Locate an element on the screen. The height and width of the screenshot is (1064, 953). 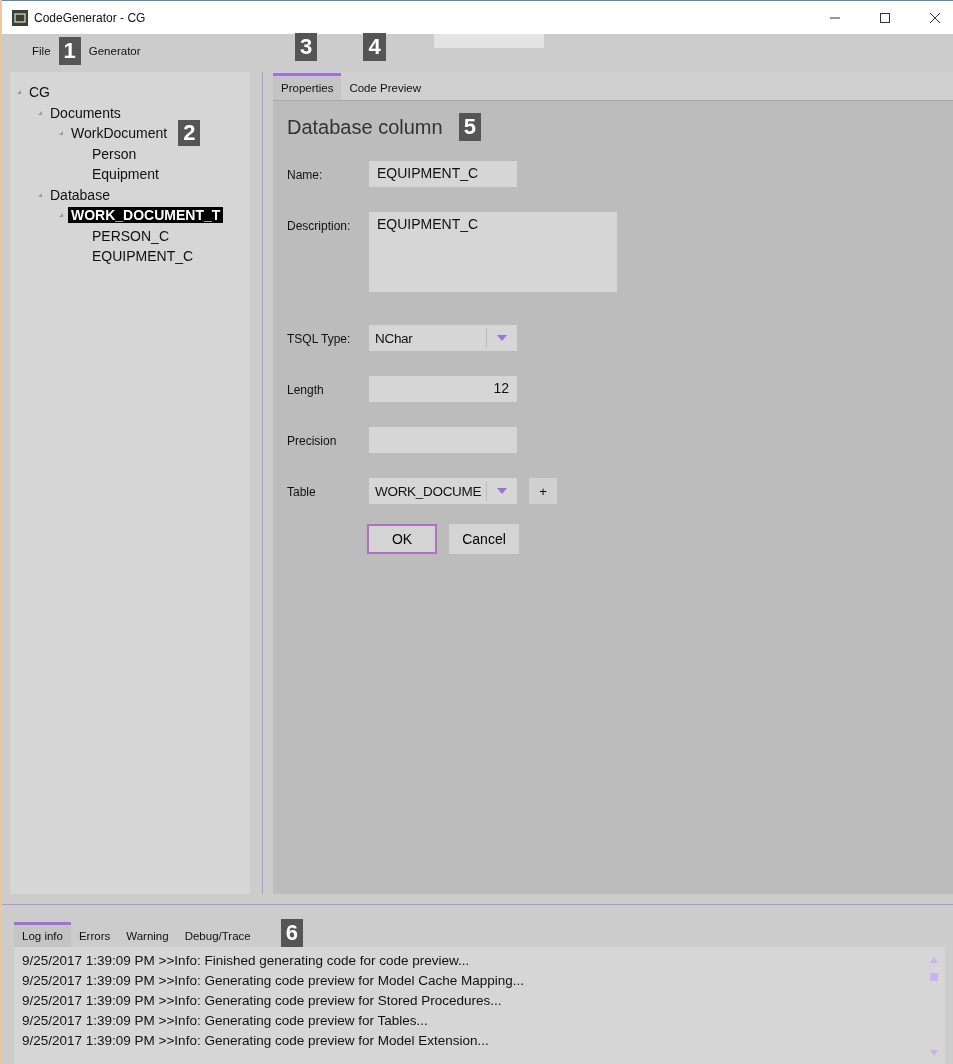
window-title: CodeGenerator - CG is located at coordinates (90, 17).